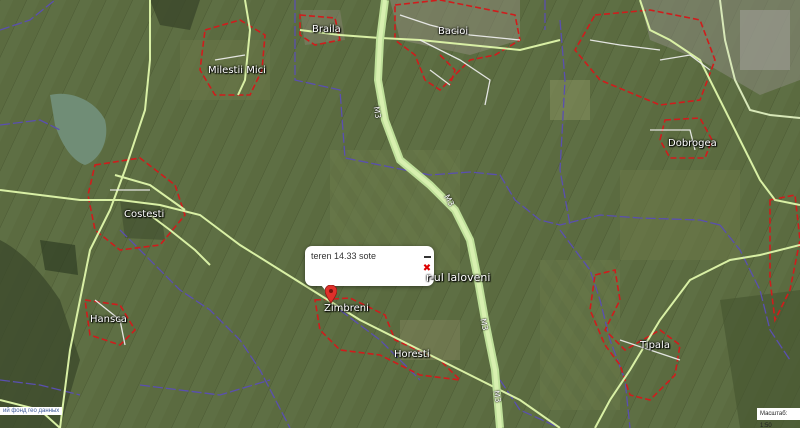 The width and height of the screenshot is (800, 428). I want to click on map-pin-icon, so click(331, 294).